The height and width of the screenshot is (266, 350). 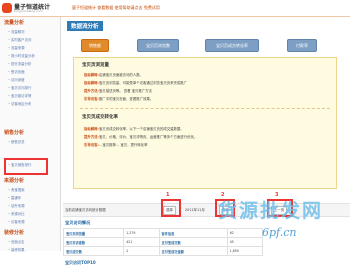 I want to click on sidebar-item: 直通车, so click(x=14, y=197).